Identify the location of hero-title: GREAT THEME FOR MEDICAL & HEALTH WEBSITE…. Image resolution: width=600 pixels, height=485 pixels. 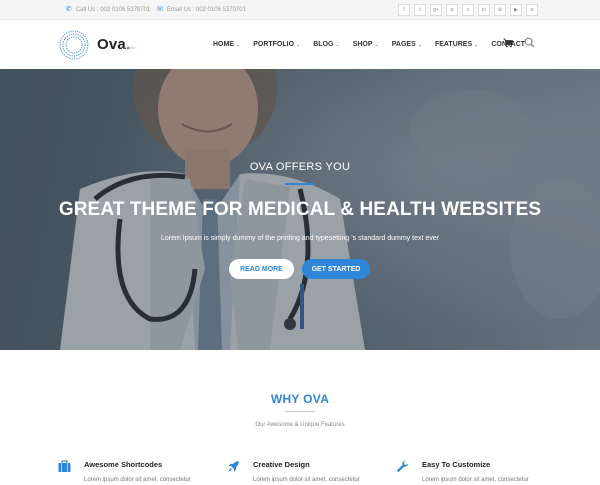
(300, 209).